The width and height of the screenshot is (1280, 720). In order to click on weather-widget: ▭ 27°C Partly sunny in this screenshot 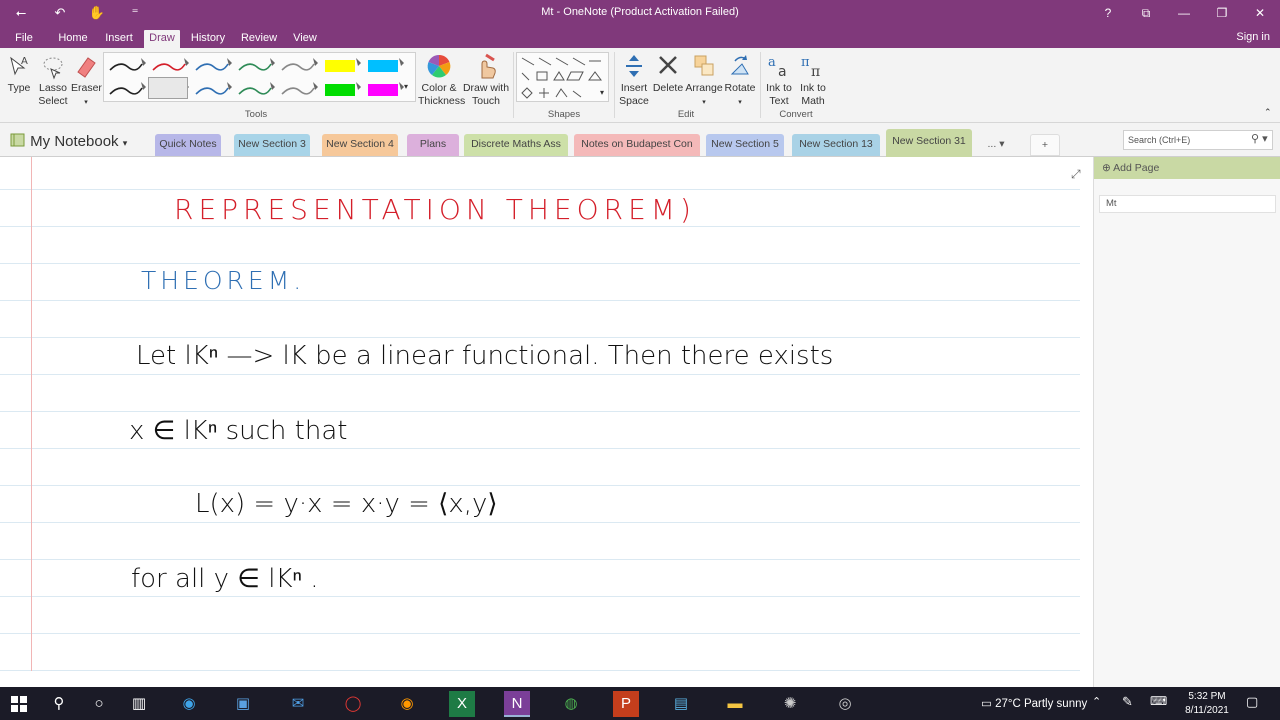, I will do `click(1034, 703)`.